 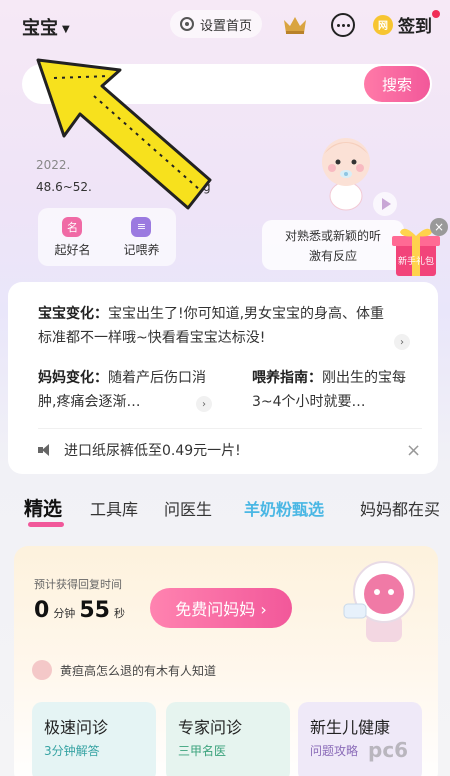 I want to click on baby-selector-label: 宝宝, so click(x=40, y=28).